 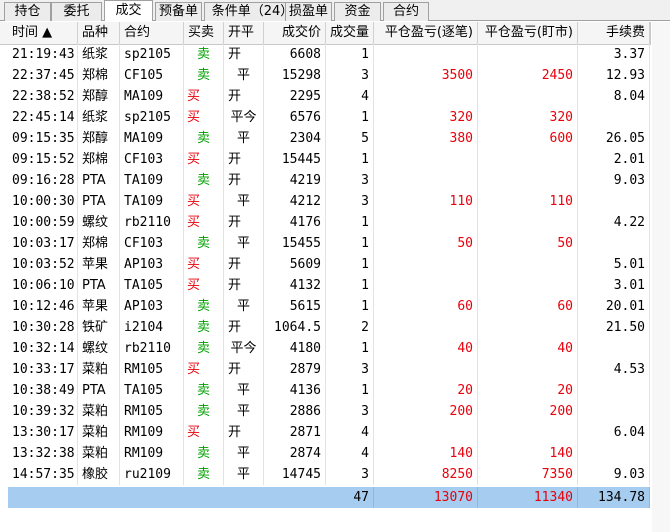 I want to click on cell-variety: 郑棉, so click(x=99, y=243).